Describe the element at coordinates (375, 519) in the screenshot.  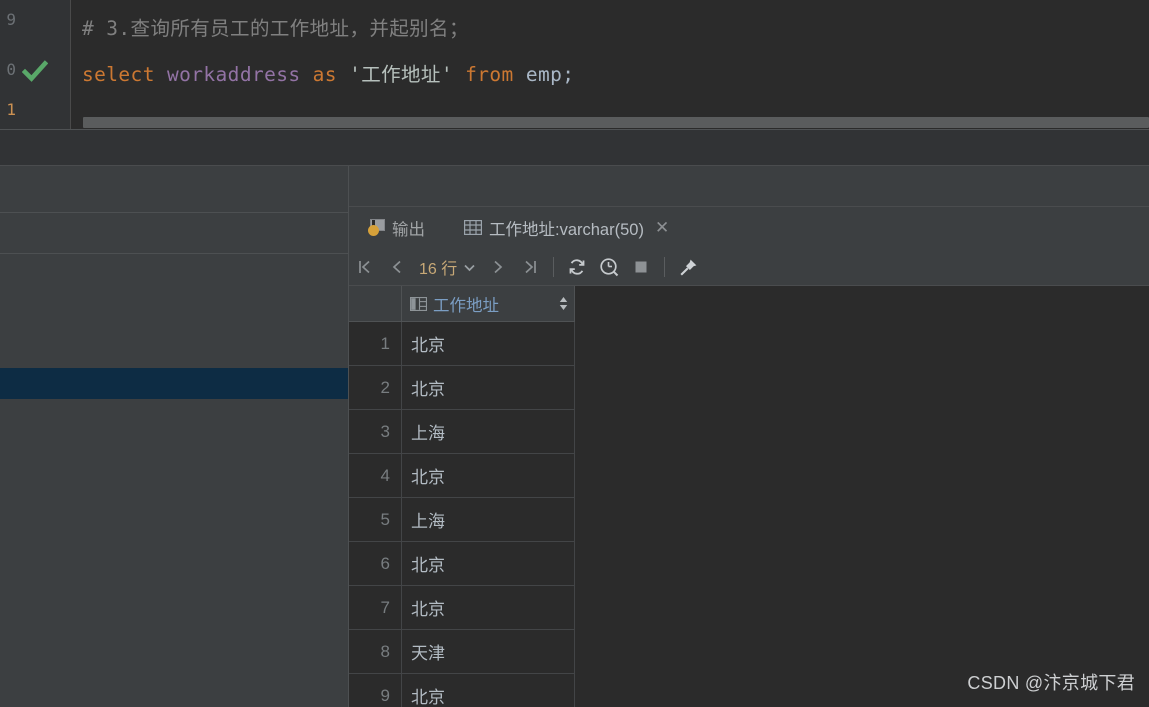
I see `row-number: 5` at that location.